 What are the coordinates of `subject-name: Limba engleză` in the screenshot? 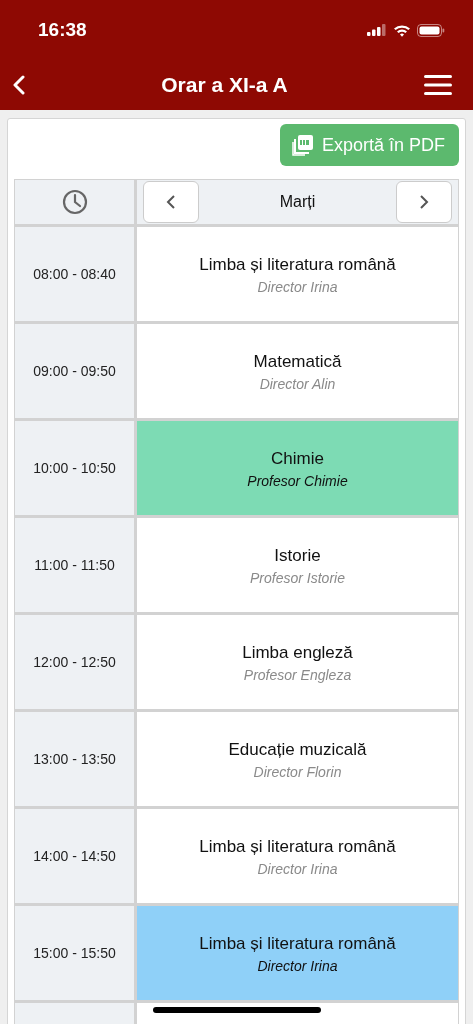 It's located at (297, 653).